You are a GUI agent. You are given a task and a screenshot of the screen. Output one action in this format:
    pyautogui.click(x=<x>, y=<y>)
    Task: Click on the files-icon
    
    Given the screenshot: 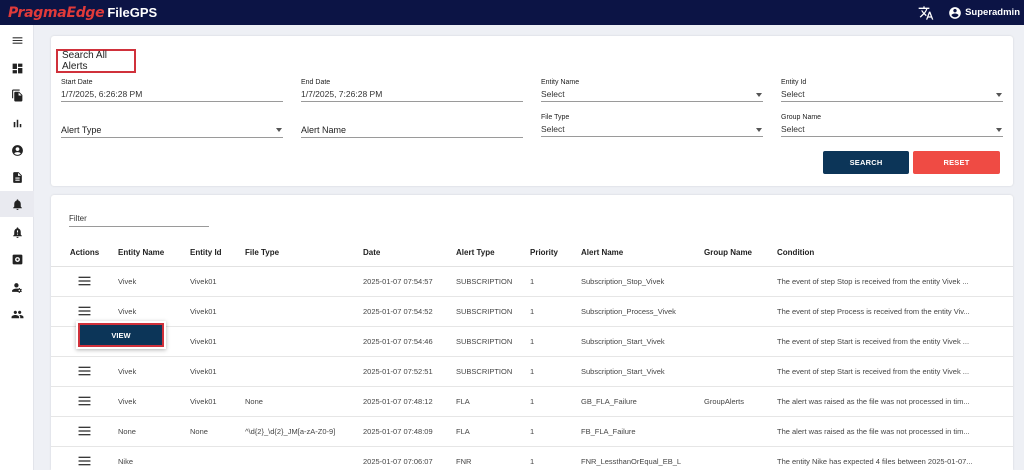 What is the action you would take?
    pyautogui.click(x=17, y=95)
    